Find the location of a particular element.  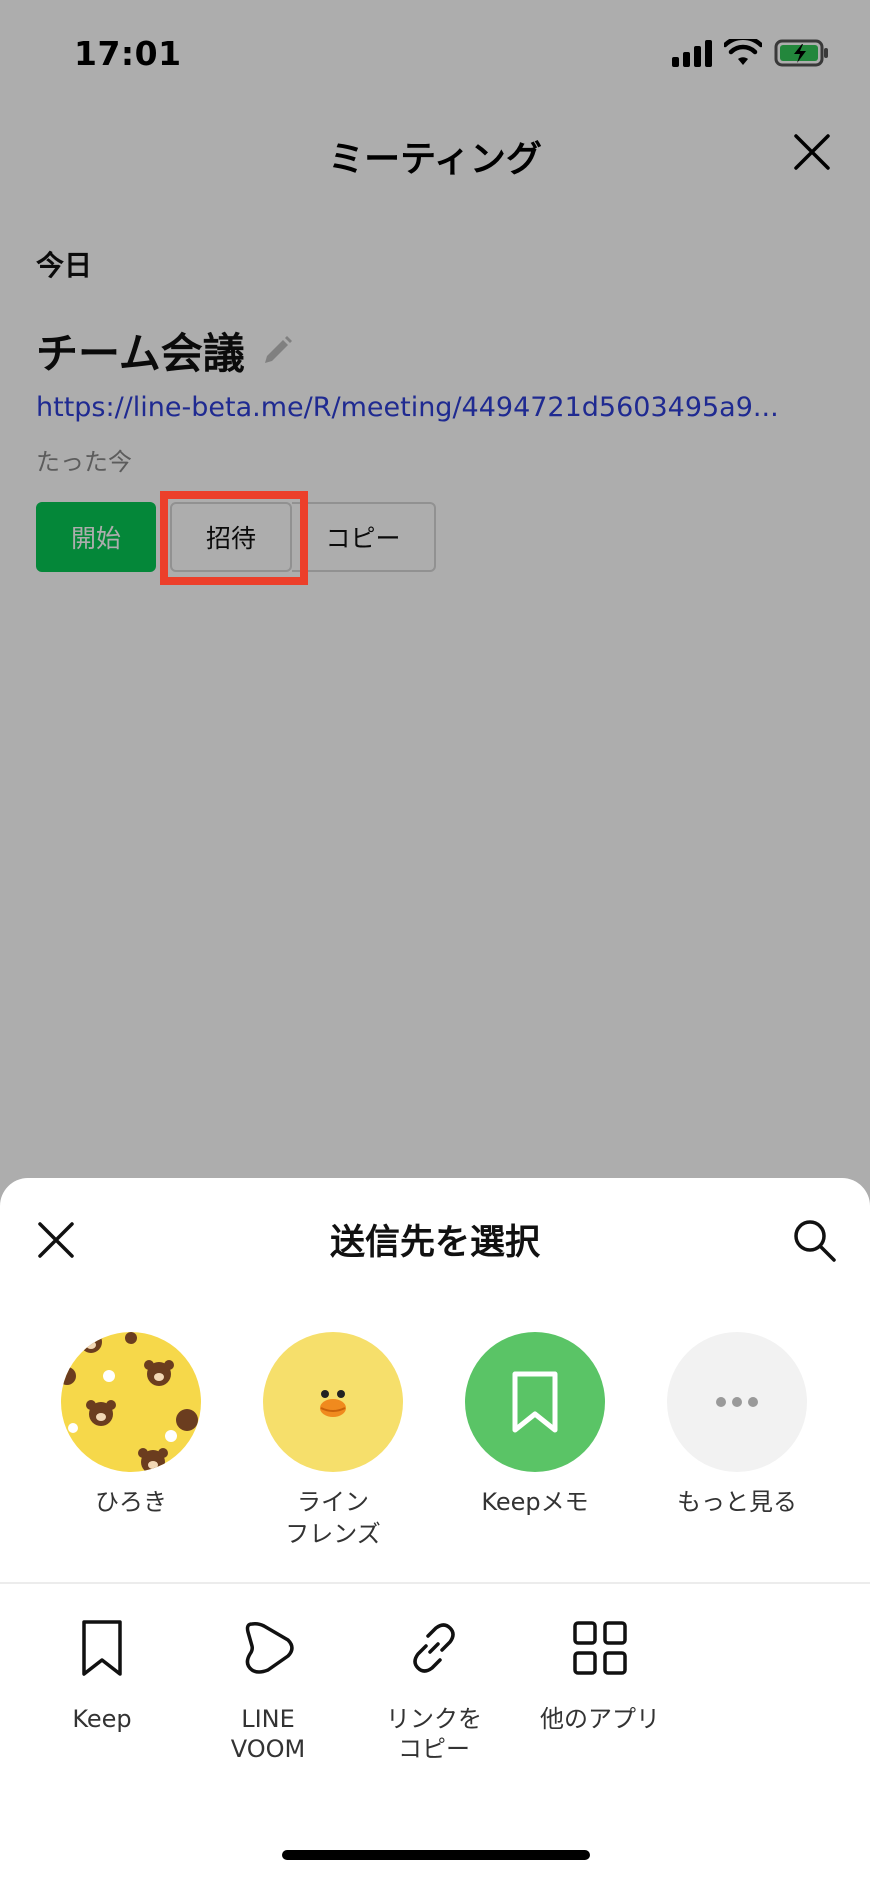

recipient-line-friends: ライン フレンズ is located at coordinates (333, 1441).